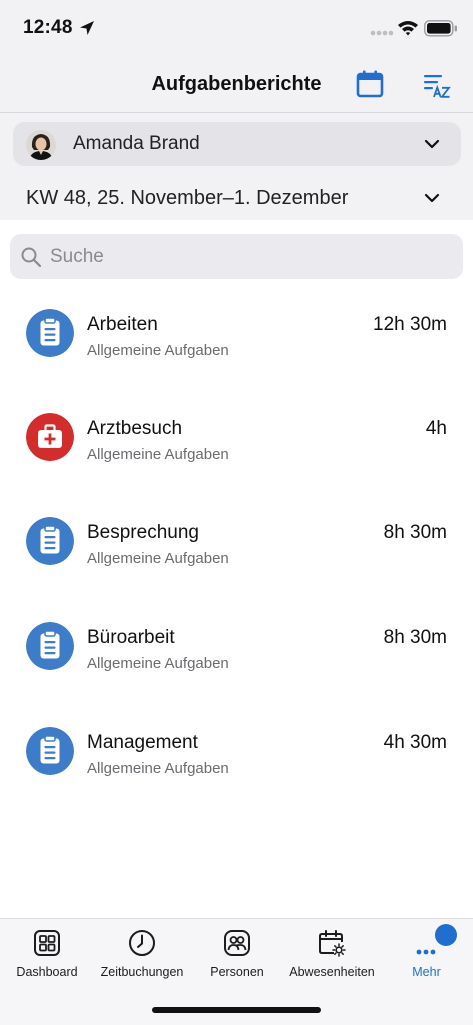  Describe the element at coordinates (31, 257) in the screenshot. I see `search-icon` at that location.